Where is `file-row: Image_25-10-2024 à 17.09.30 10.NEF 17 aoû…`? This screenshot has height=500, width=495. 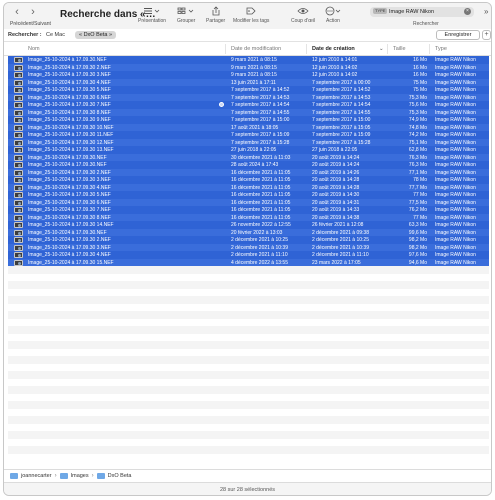
file-row: Image_25-10-2024 à 17.09.30 10.NEF 17 aoû… is located at coordinates (248, 127).